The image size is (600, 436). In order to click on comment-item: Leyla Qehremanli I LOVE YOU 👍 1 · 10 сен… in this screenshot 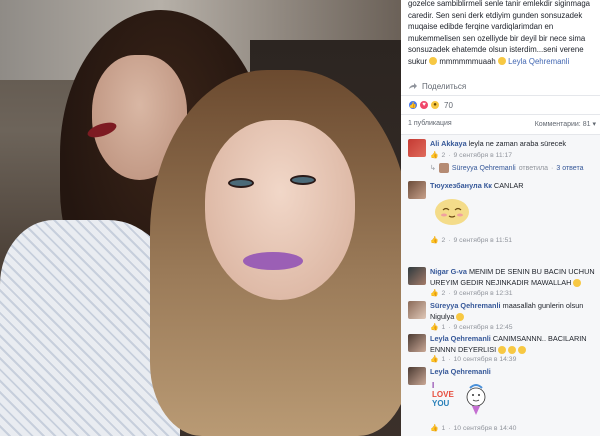, I will do `click(503, 400)`.